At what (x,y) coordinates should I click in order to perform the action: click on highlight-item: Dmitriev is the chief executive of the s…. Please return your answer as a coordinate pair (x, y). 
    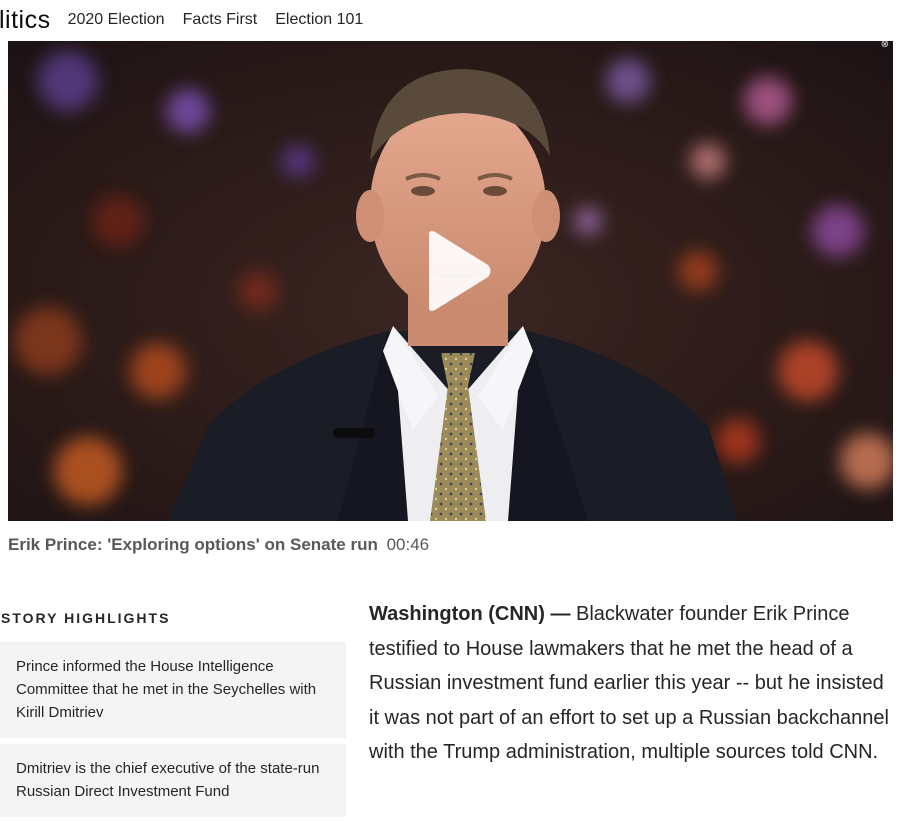
    Looking at the image, I should click on (173, 780).